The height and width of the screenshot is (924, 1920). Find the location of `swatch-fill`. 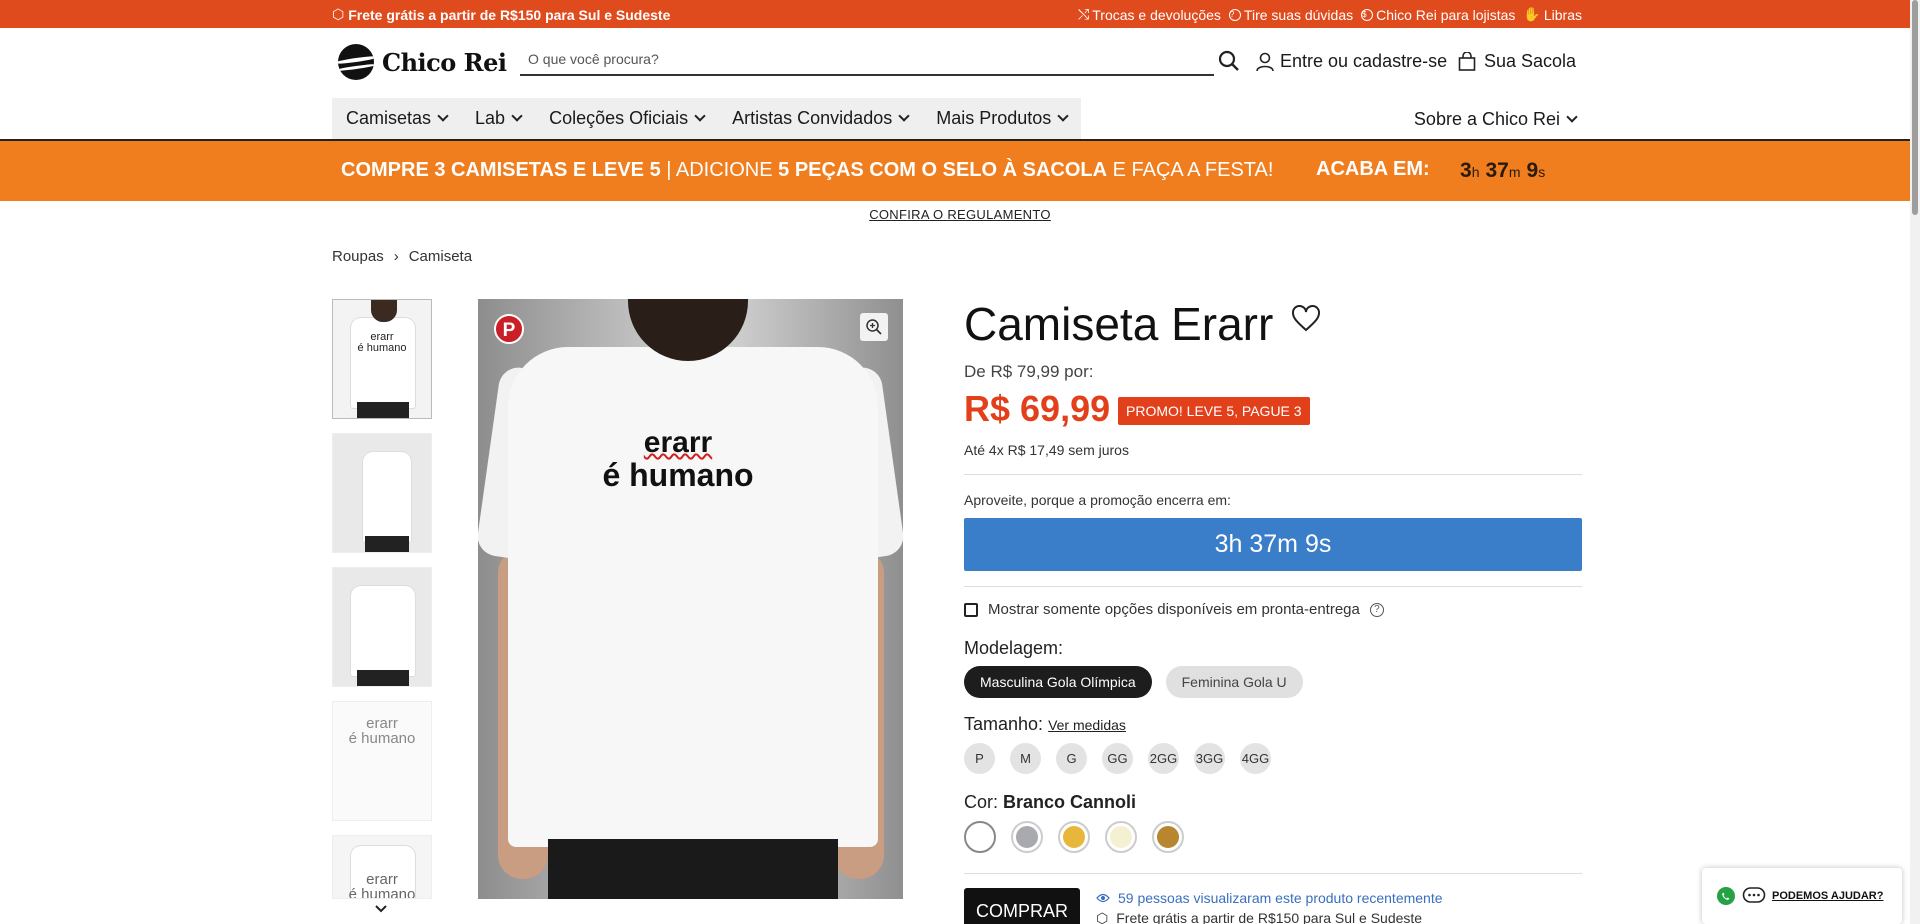

swatch-fill is located at coordinates (1168, 837).